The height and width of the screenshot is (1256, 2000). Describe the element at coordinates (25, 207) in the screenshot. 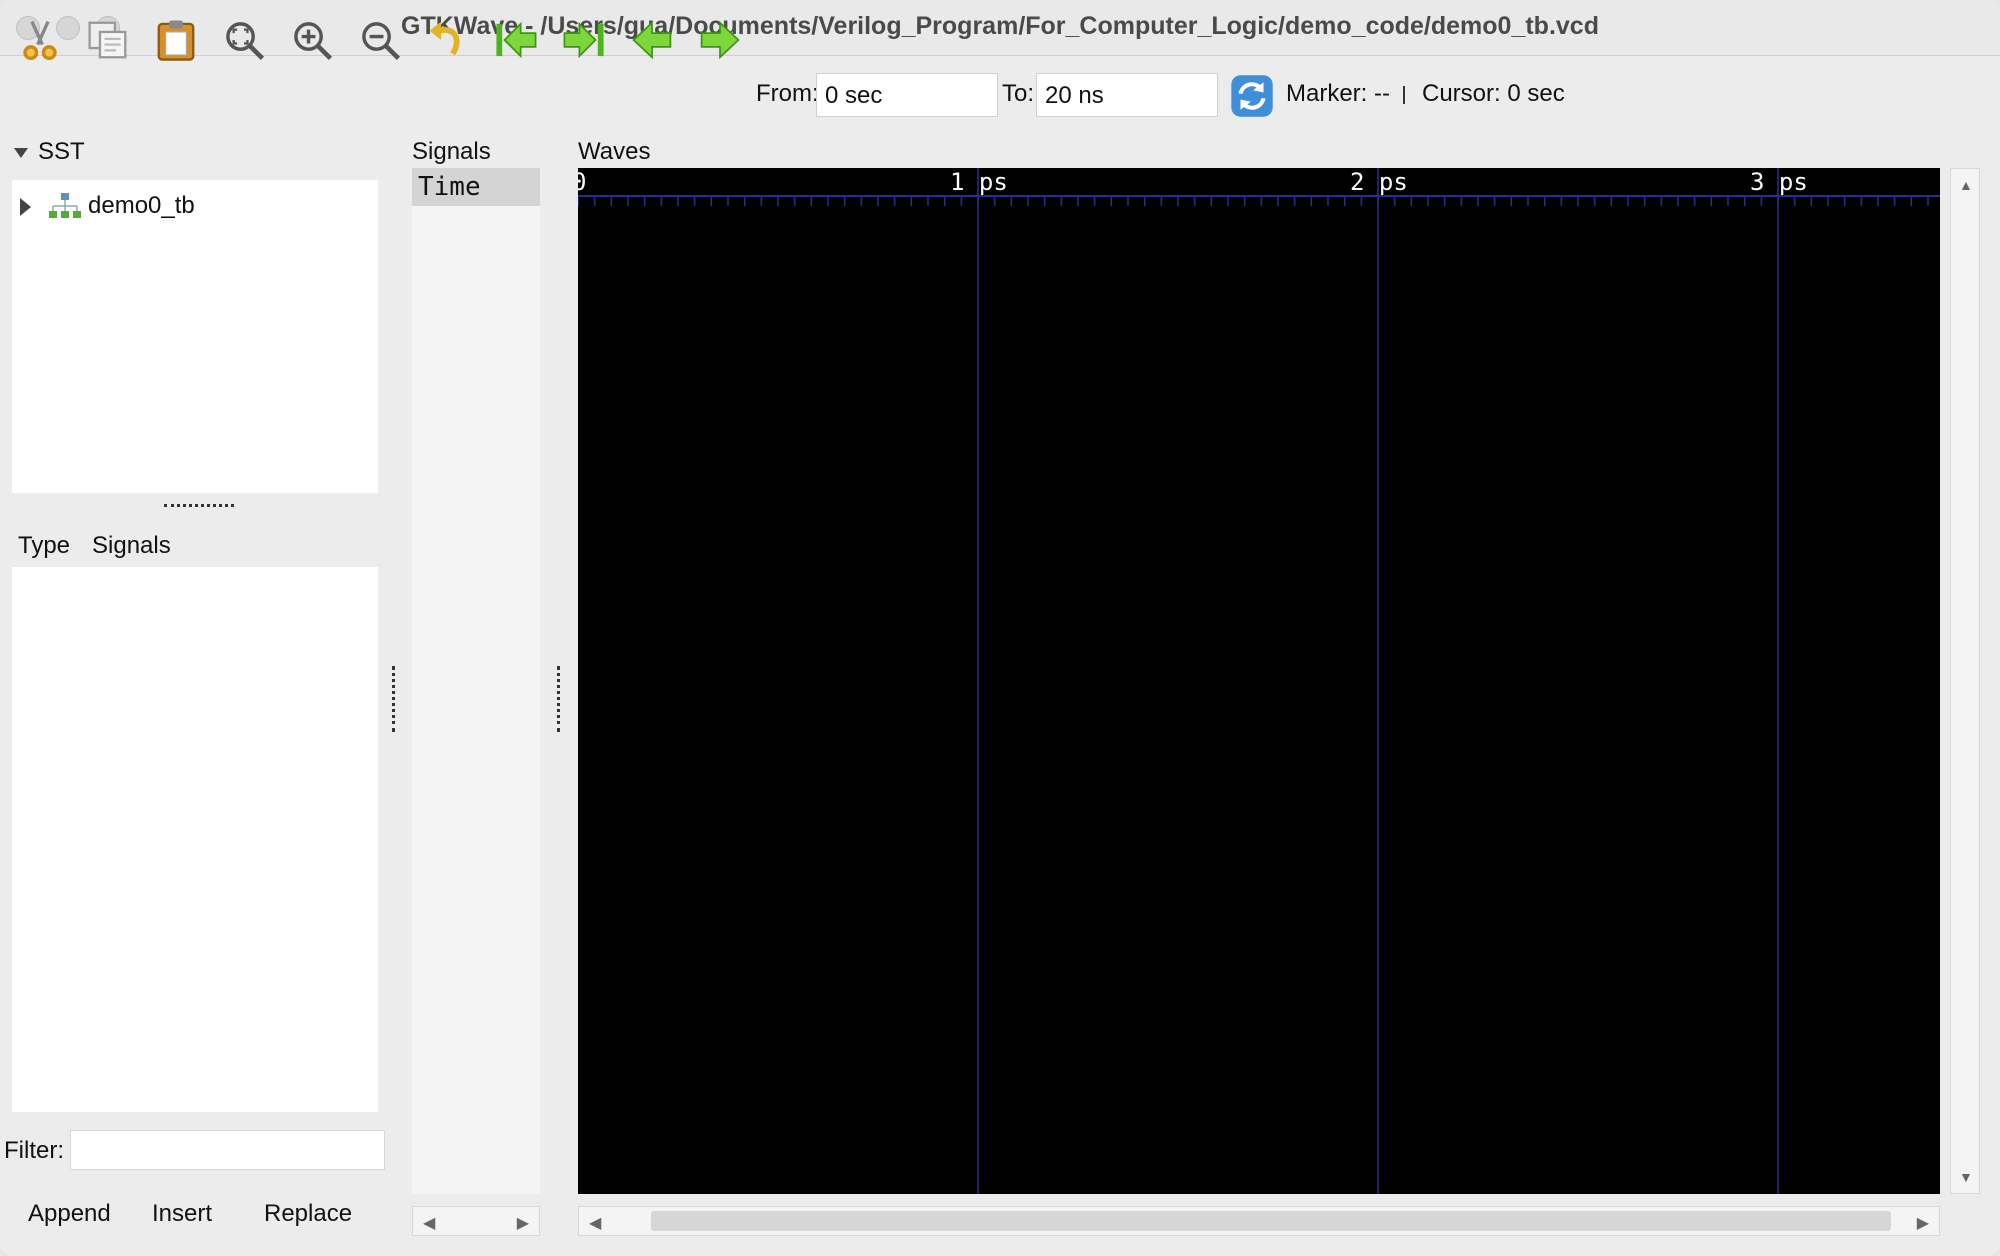

I see `expand-triangle-icon` at that location.